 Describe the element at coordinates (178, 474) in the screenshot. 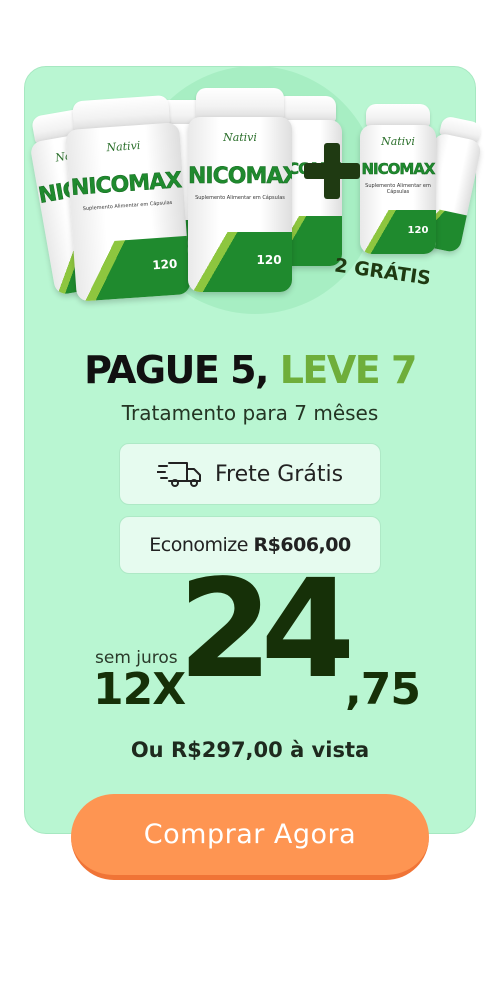

I see `truck-icon` at that location.